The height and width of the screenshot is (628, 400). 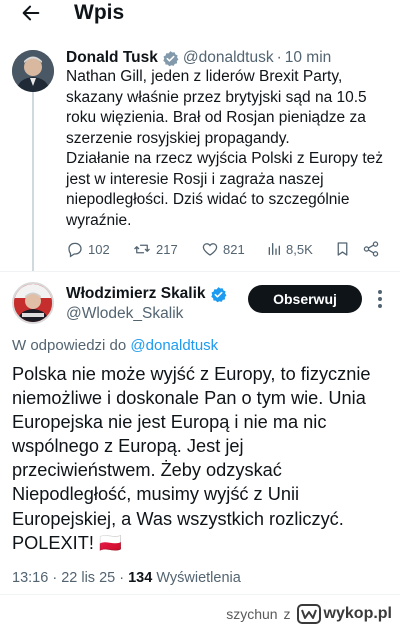 I want to click on reply-to-prefix: W odpowiedzi do, so click(x=69, y=345).